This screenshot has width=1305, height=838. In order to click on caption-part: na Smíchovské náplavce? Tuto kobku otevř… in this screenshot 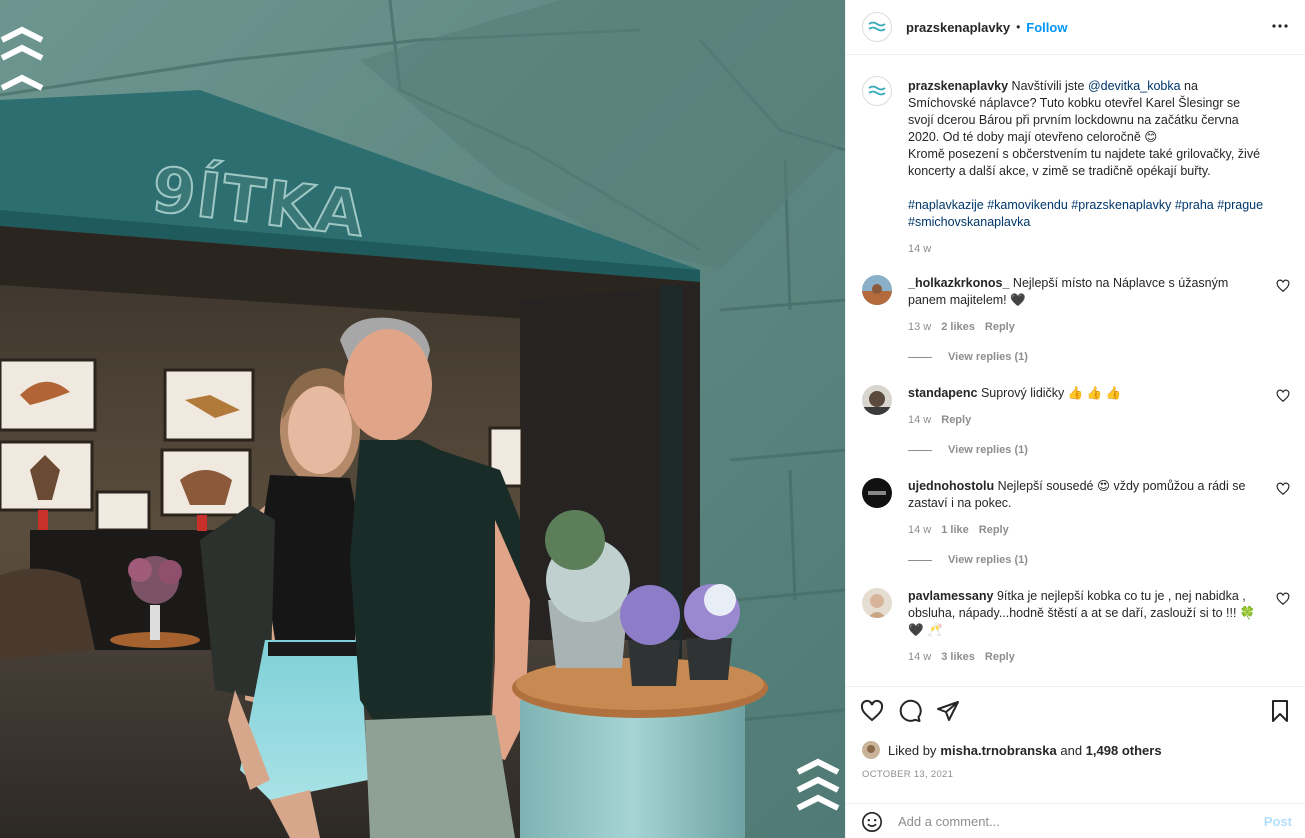, I will do `click(1084, 128)`.